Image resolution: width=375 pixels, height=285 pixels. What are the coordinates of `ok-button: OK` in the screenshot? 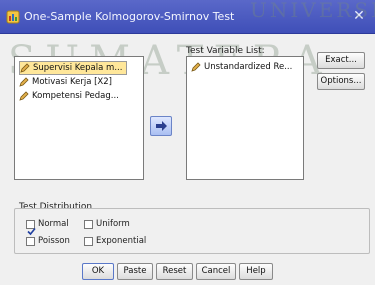 It's located at (98, 271).